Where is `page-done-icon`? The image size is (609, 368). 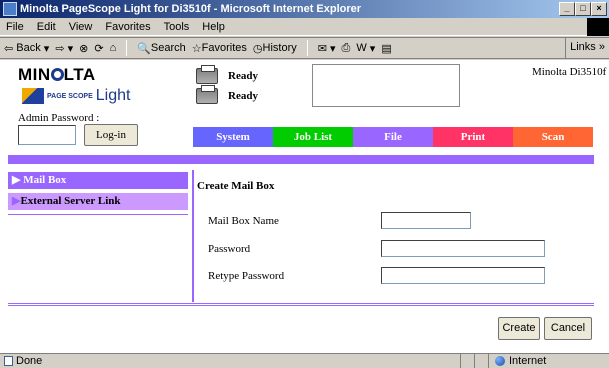 page-done-icon is located at coordinates (8, 361).